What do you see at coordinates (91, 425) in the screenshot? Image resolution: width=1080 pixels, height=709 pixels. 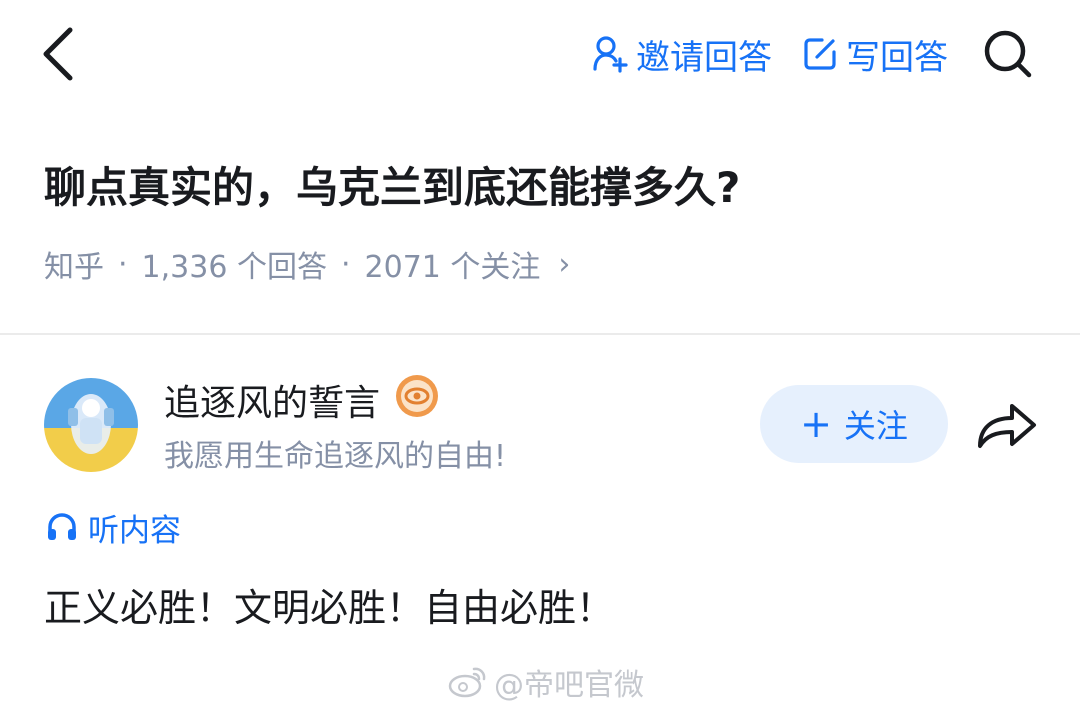 I see `avatar` at bounding box center [91, 425].